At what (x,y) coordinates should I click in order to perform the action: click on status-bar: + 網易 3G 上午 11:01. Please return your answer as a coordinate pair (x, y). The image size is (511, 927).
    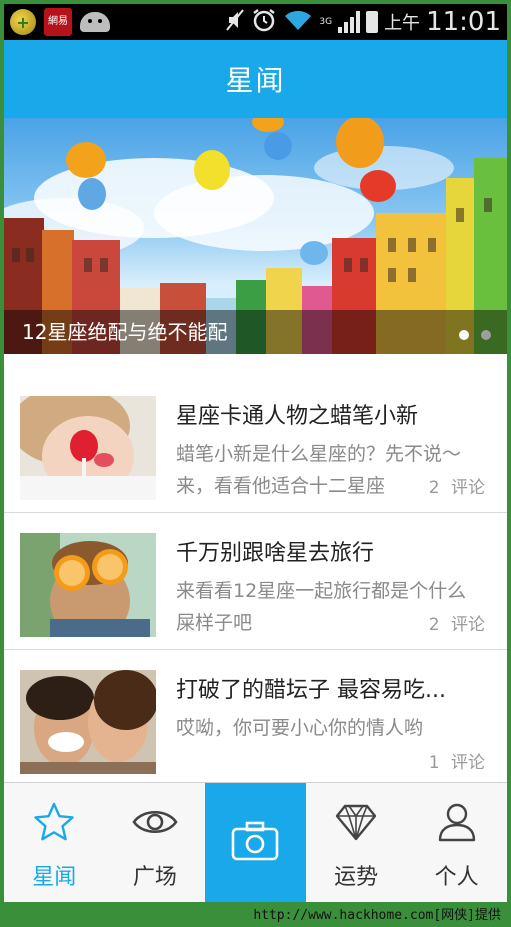
    Looking at the image, I should click on (255, 22).